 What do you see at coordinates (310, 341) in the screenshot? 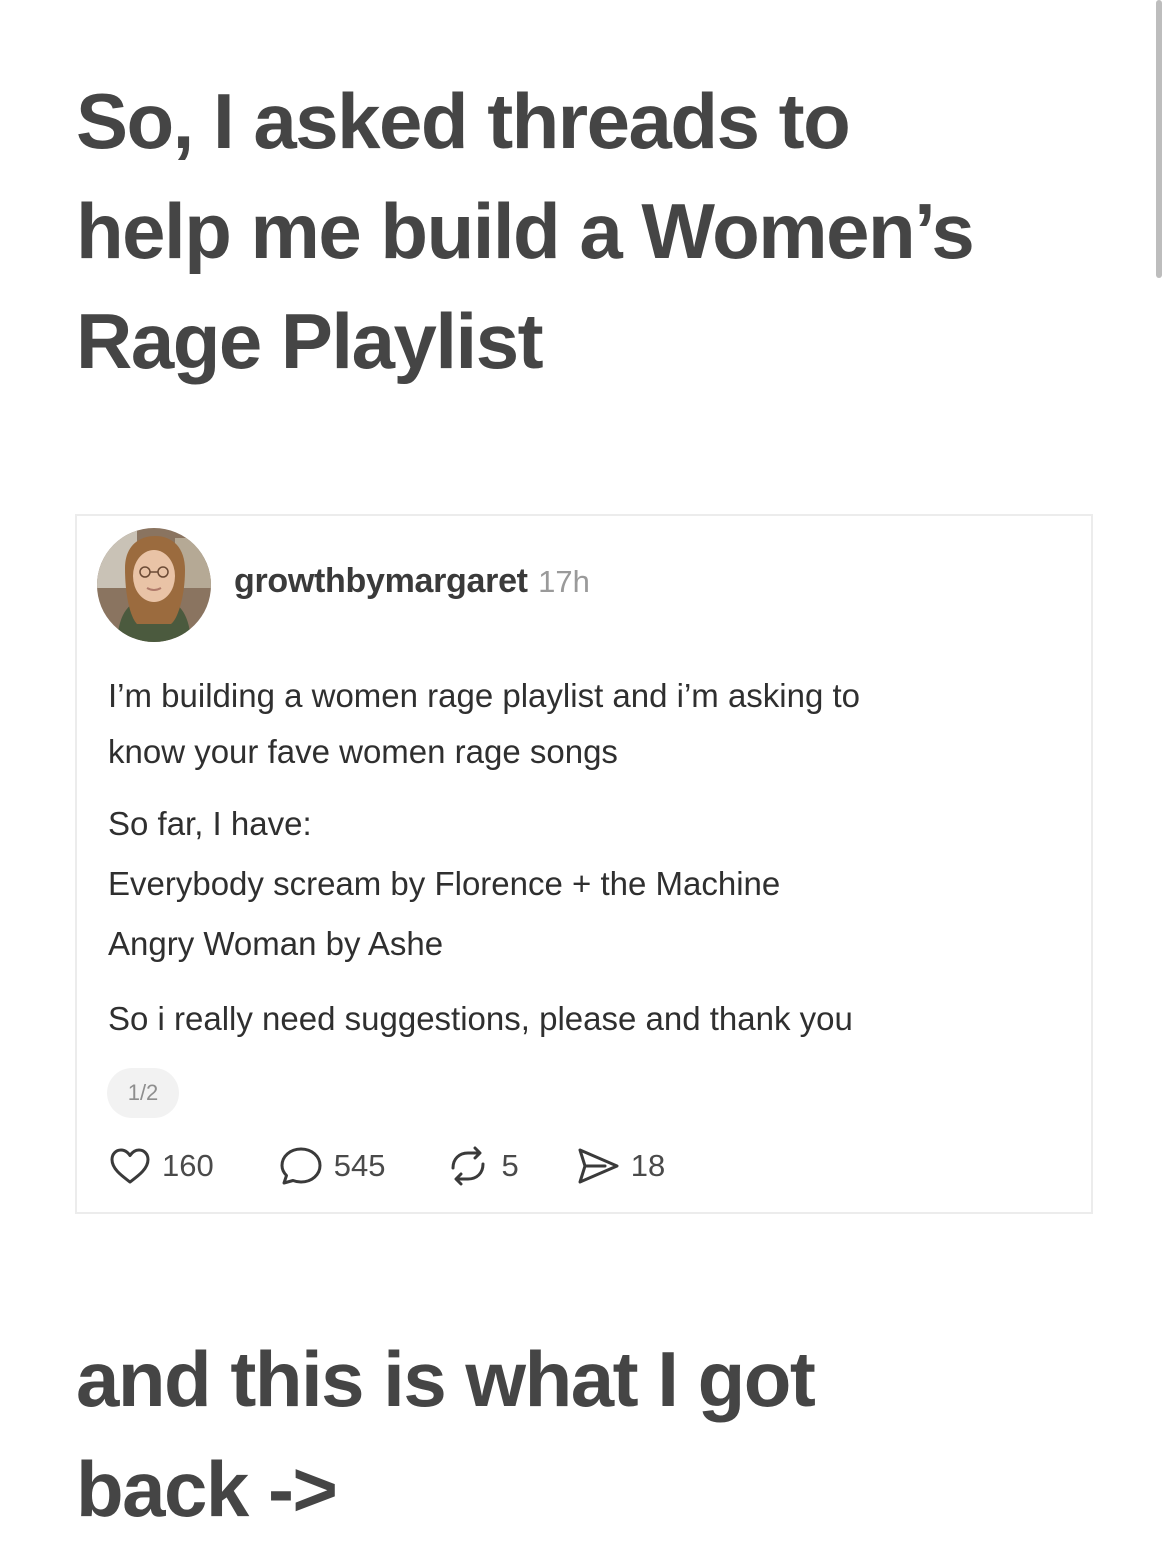
I see `headline-top-line-3: Rage Playlist` at bounding box center [310, 341].